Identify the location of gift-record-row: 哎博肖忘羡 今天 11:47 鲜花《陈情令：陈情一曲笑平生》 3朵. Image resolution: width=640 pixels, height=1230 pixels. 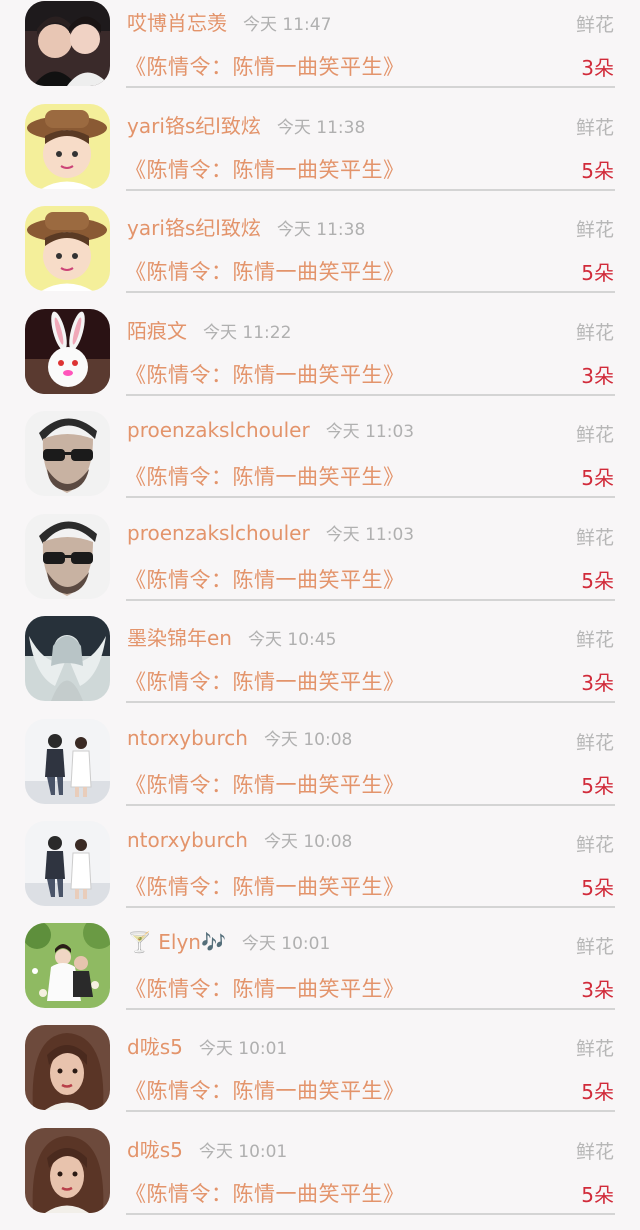
(320, 52).